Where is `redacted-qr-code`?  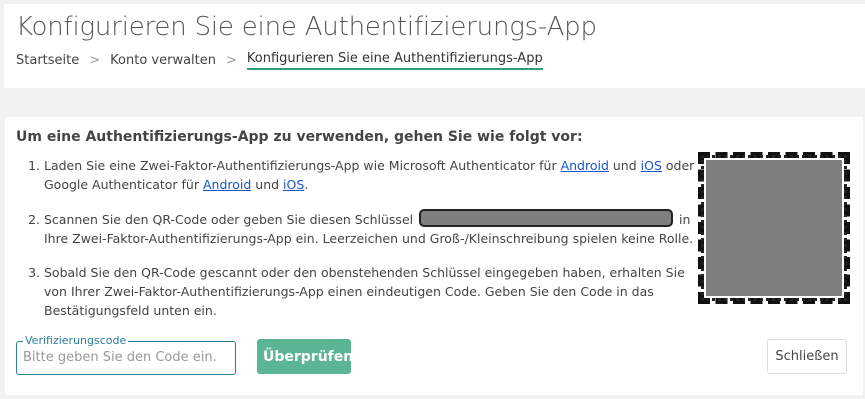
redacted-qr-code is located at coordinates (774, 228).